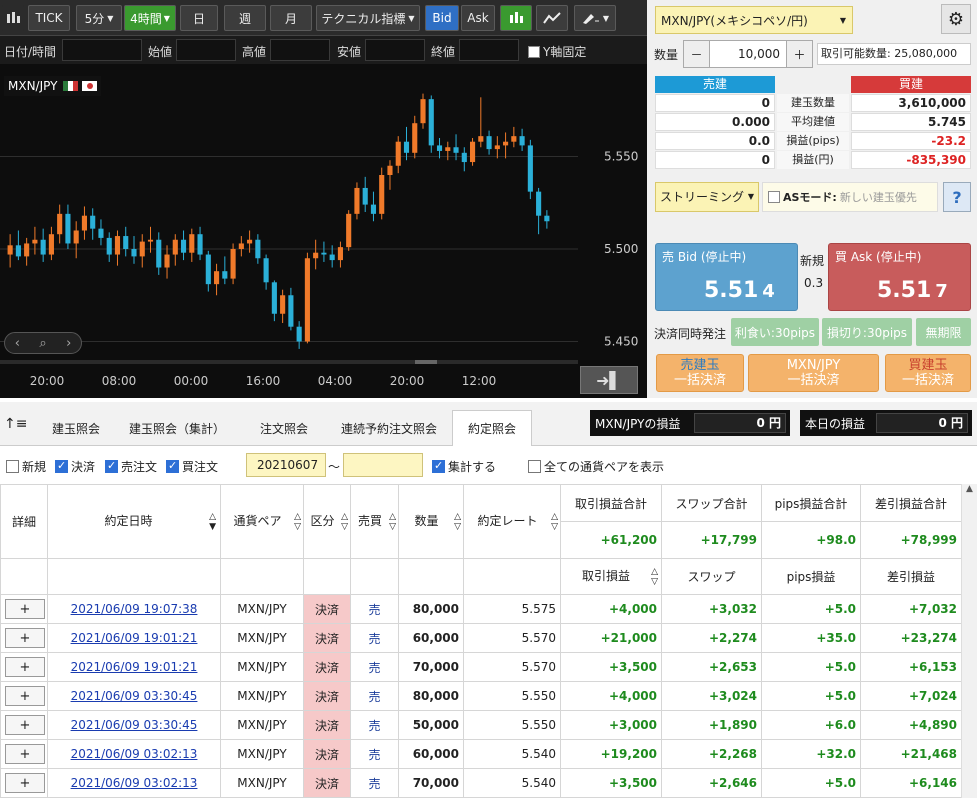 This screenshot has width=977, height=798. What do you see at coordinates (711, 503) in the screenshot?
I see `col-swap-total: スワップ合計` at bounding box center [711, 503].